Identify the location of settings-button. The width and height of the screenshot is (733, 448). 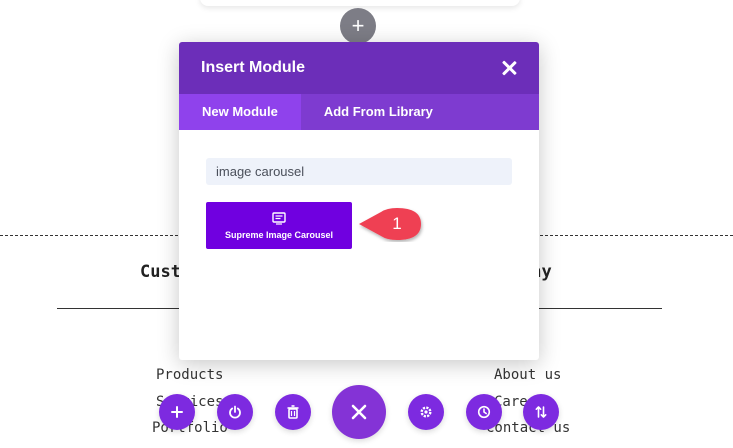
(426, 412).